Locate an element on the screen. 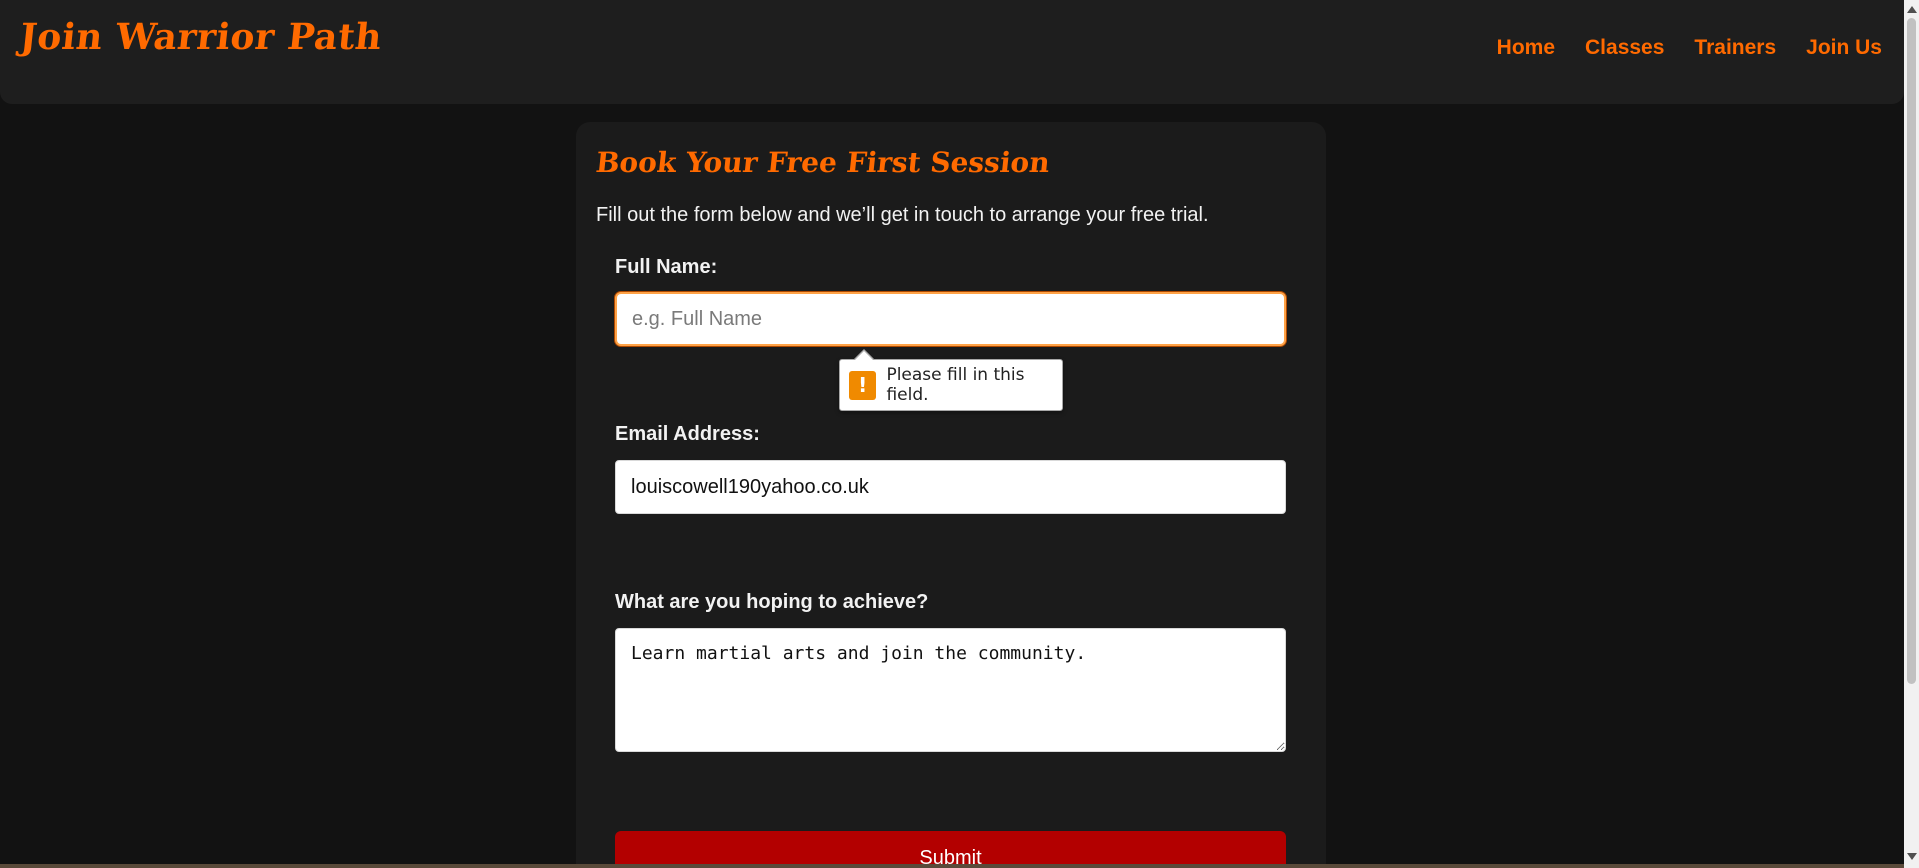  nav-home-link: Home is located at coordinates (1526, 48).